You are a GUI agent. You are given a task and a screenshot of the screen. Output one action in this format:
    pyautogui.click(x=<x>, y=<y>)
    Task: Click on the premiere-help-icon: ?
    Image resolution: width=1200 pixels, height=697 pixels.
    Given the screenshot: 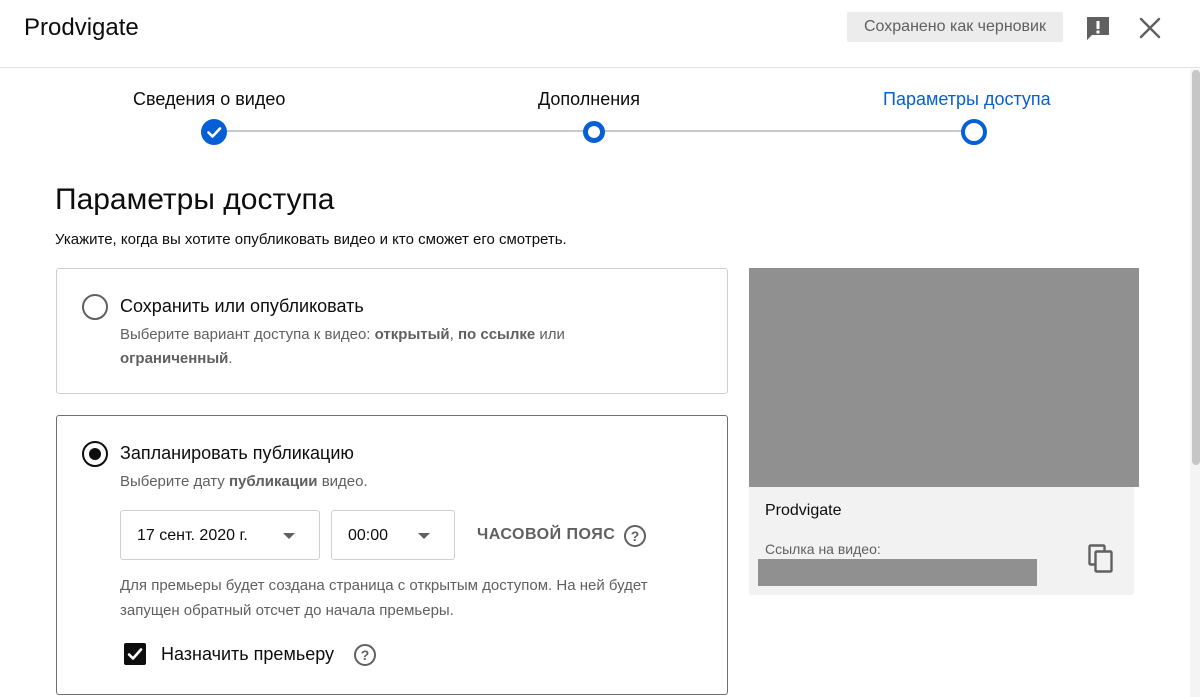 What is the action you would take?
    pyautogui.click(x=365, y=655)
    